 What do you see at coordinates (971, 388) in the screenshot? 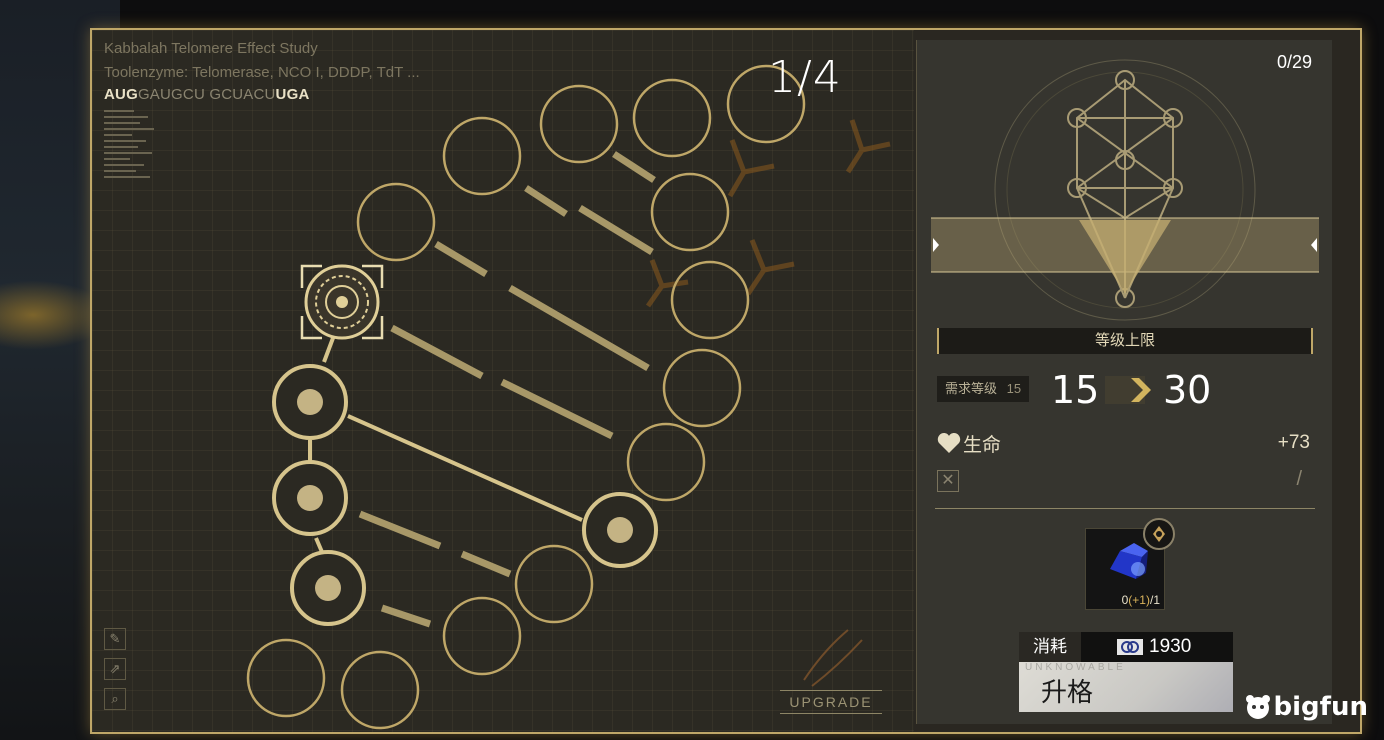
I see `required-level-label: 需求等级` at bounding box center [971, 388].